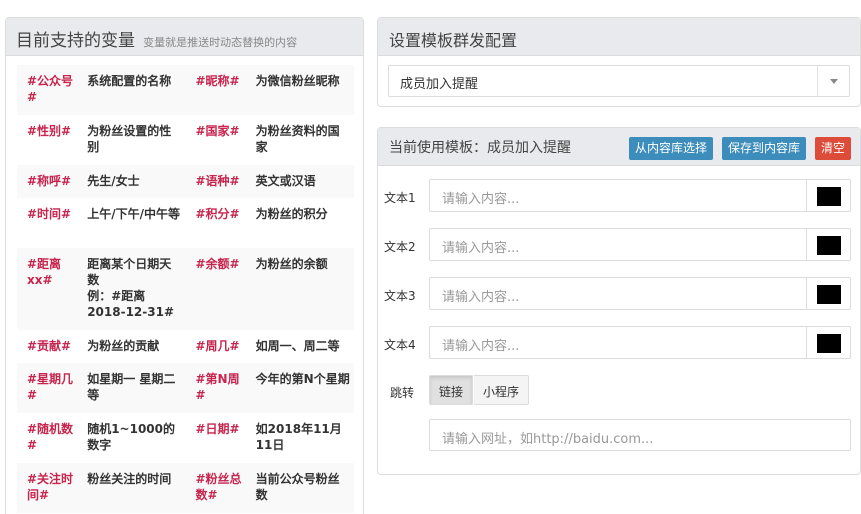 The image size is (861, 514). I want to click on variable-desc: 如周一、周二等, so click(301, 346).